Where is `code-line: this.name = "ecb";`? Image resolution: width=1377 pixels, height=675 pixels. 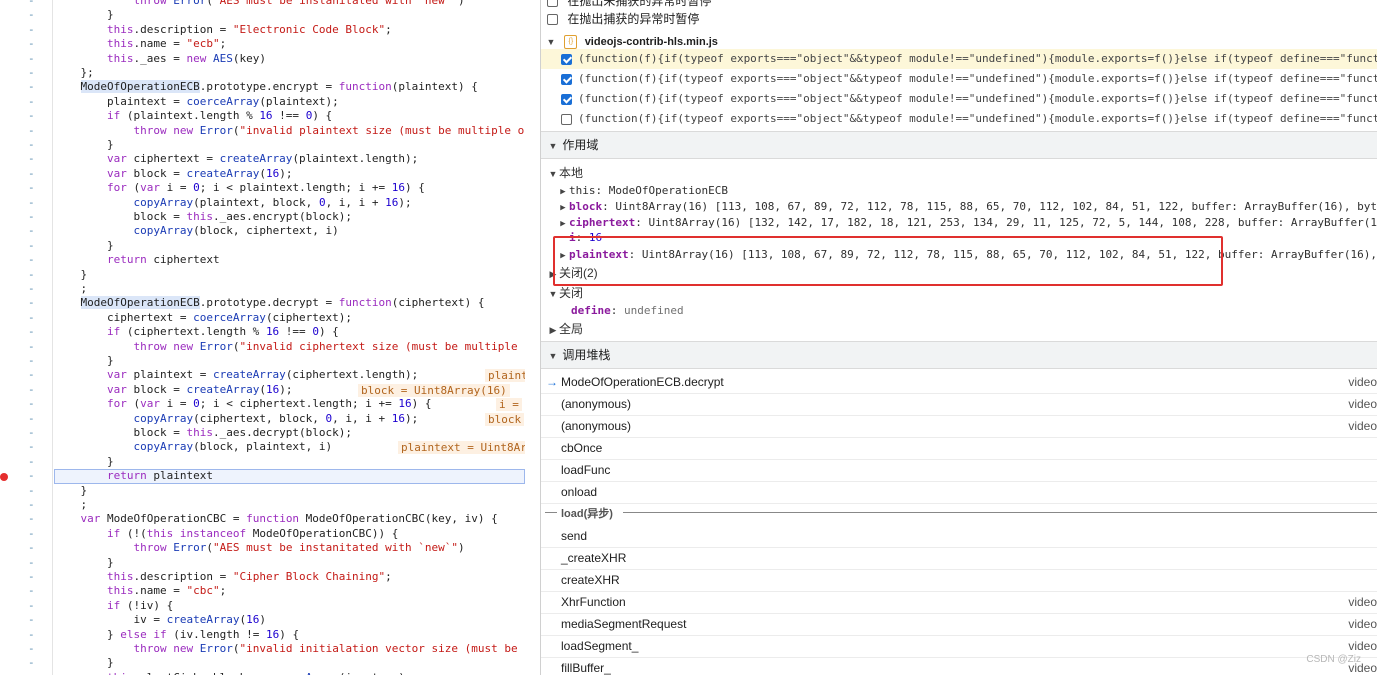 code-line: this.name = "ecb"; is located at coordinates (289, 44).